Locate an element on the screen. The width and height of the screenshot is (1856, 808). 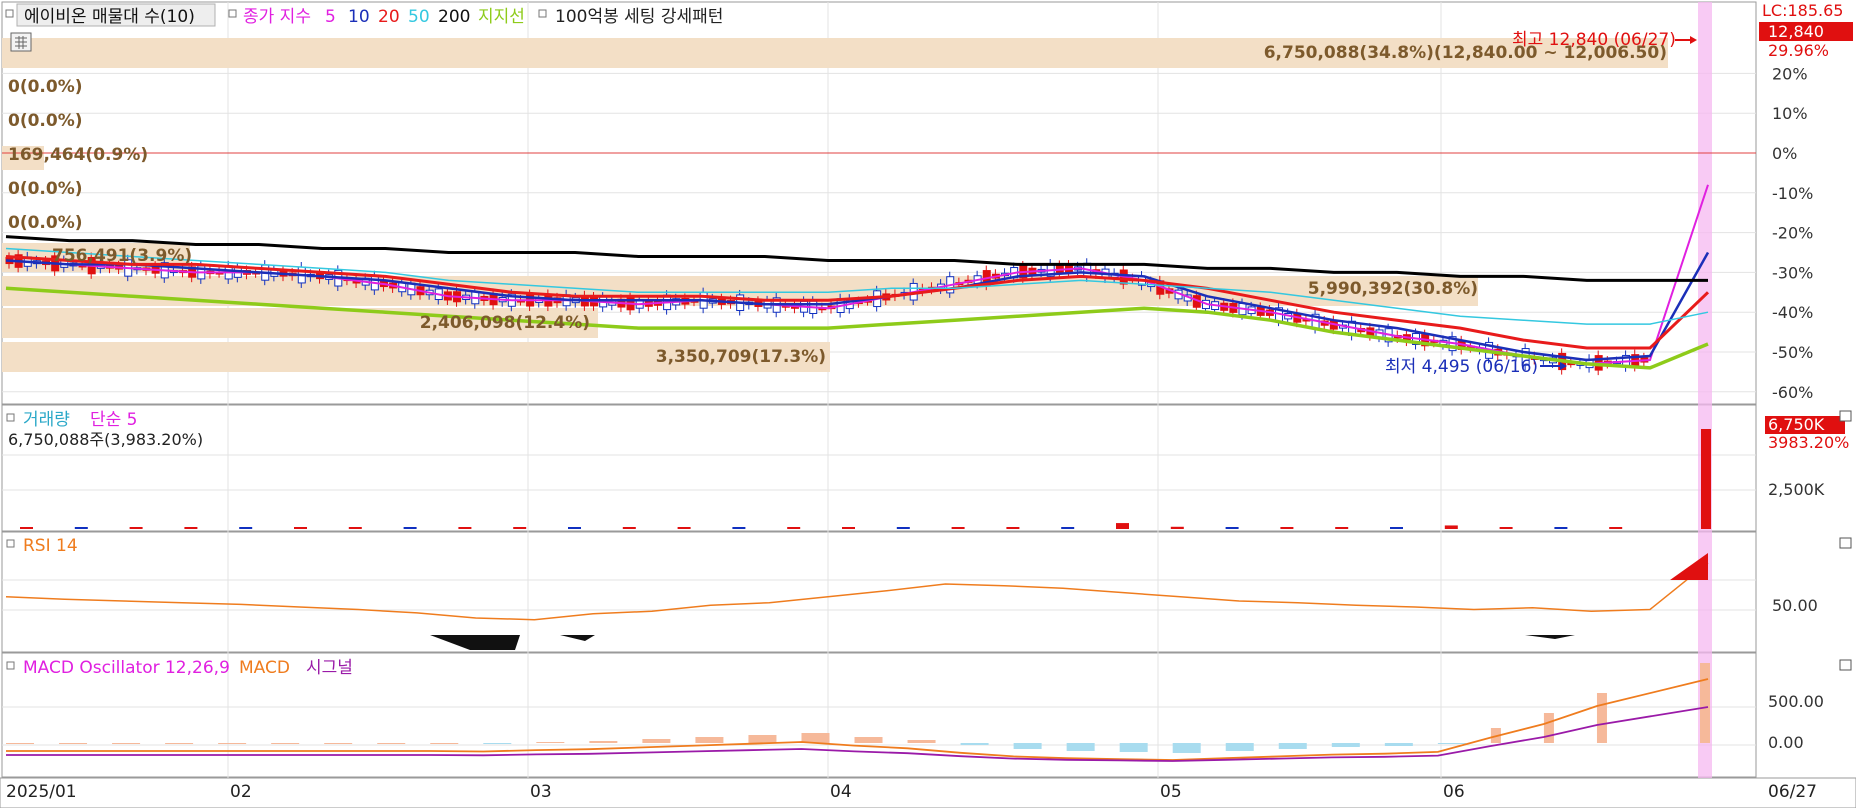
x-label-last: 06/27 is located at coordinates (1792, 792).